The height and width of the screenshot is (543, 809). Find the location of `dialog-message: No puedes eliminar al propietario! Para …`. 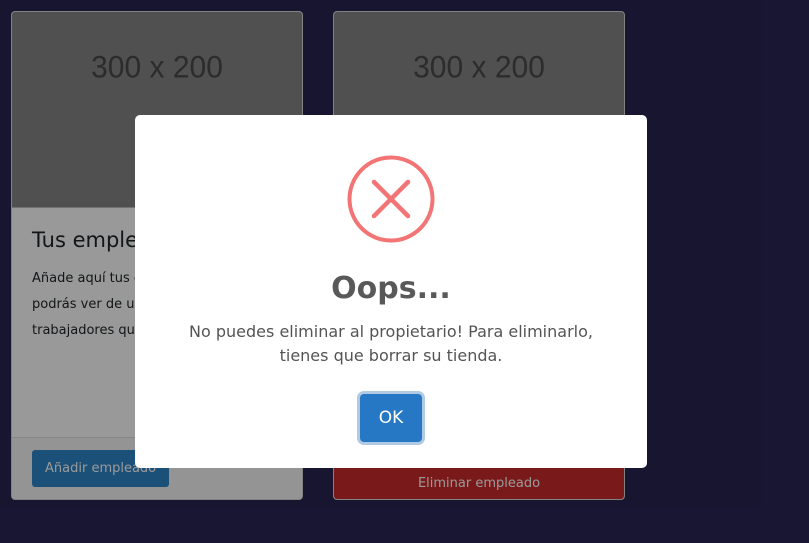

dialog-message: No puedes eliminar al propietario! Para … is located at coordinates (391, 344).